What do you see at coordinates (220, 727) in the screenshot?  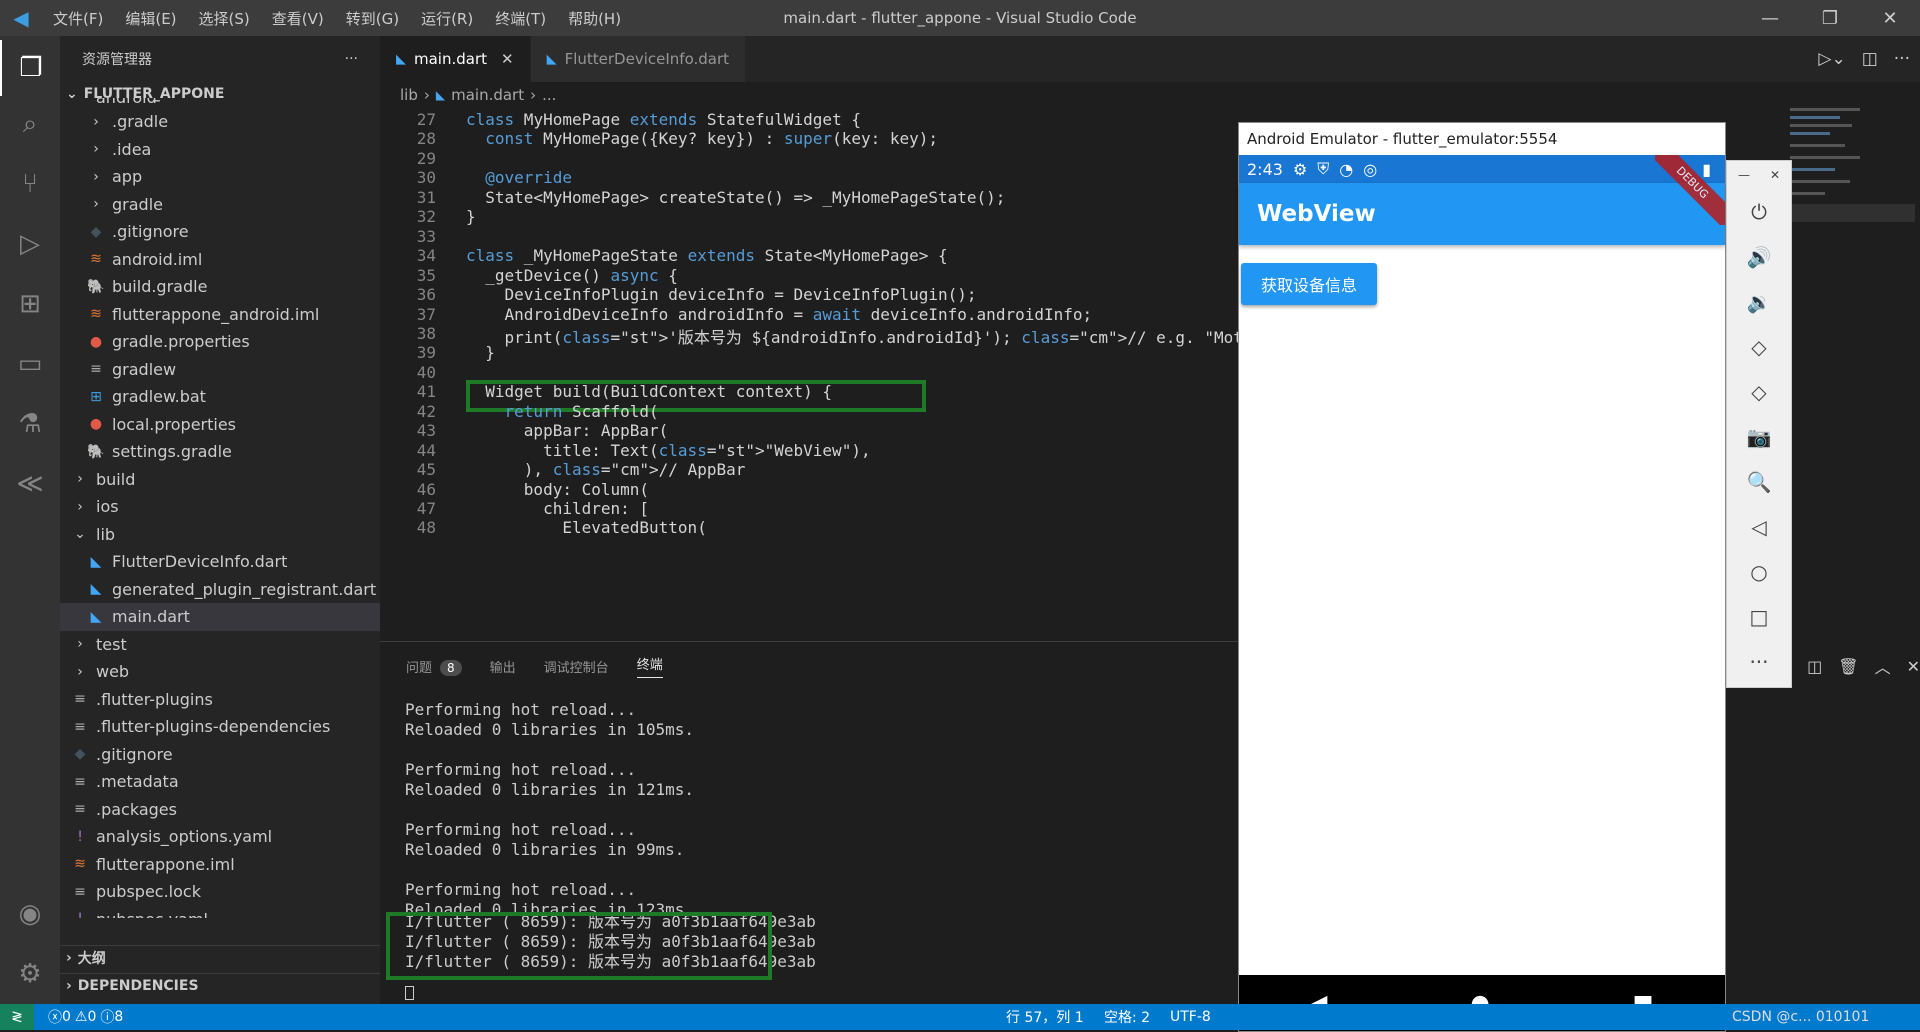 I see `tree-item: ≡ .flutter-plugins-dependencies` at bounding box center [220, 727].